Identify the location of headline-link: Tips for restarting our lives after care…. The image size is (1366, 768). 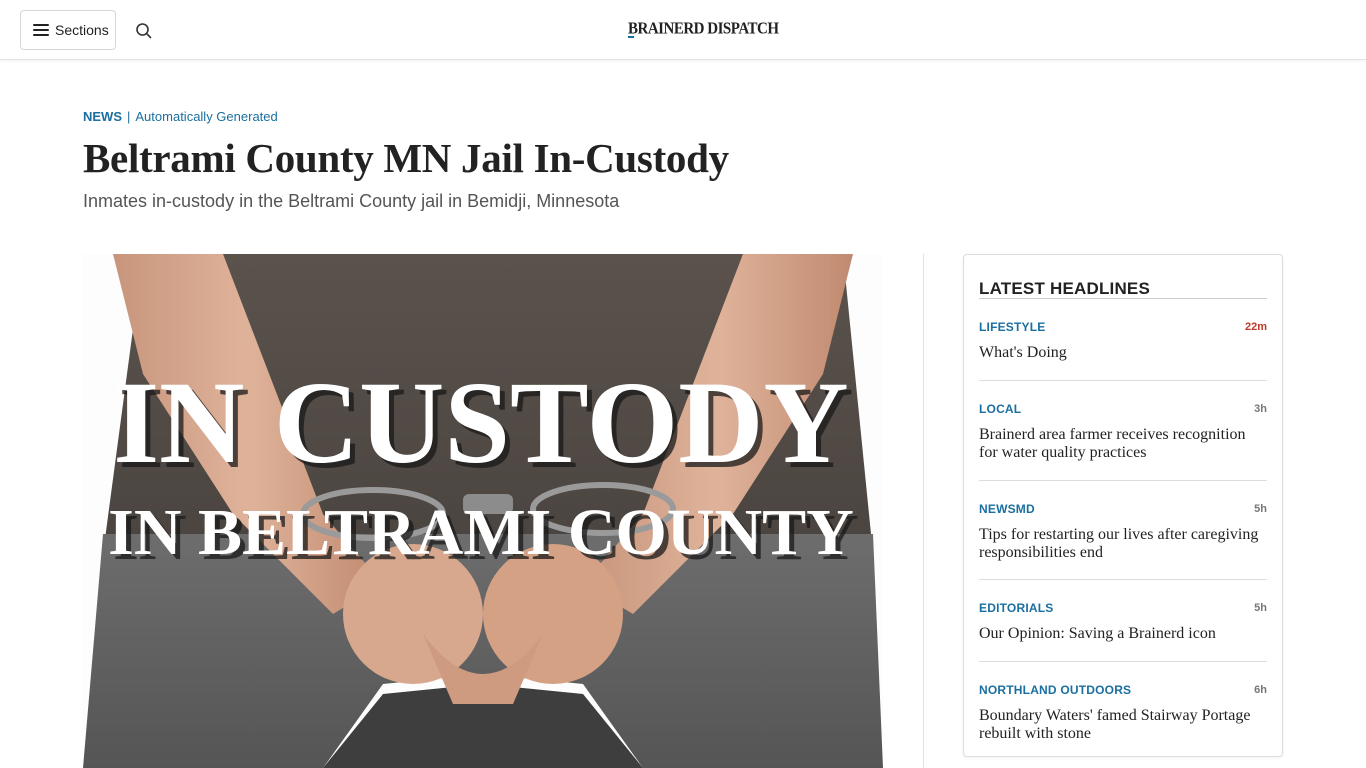
(1123, 544).